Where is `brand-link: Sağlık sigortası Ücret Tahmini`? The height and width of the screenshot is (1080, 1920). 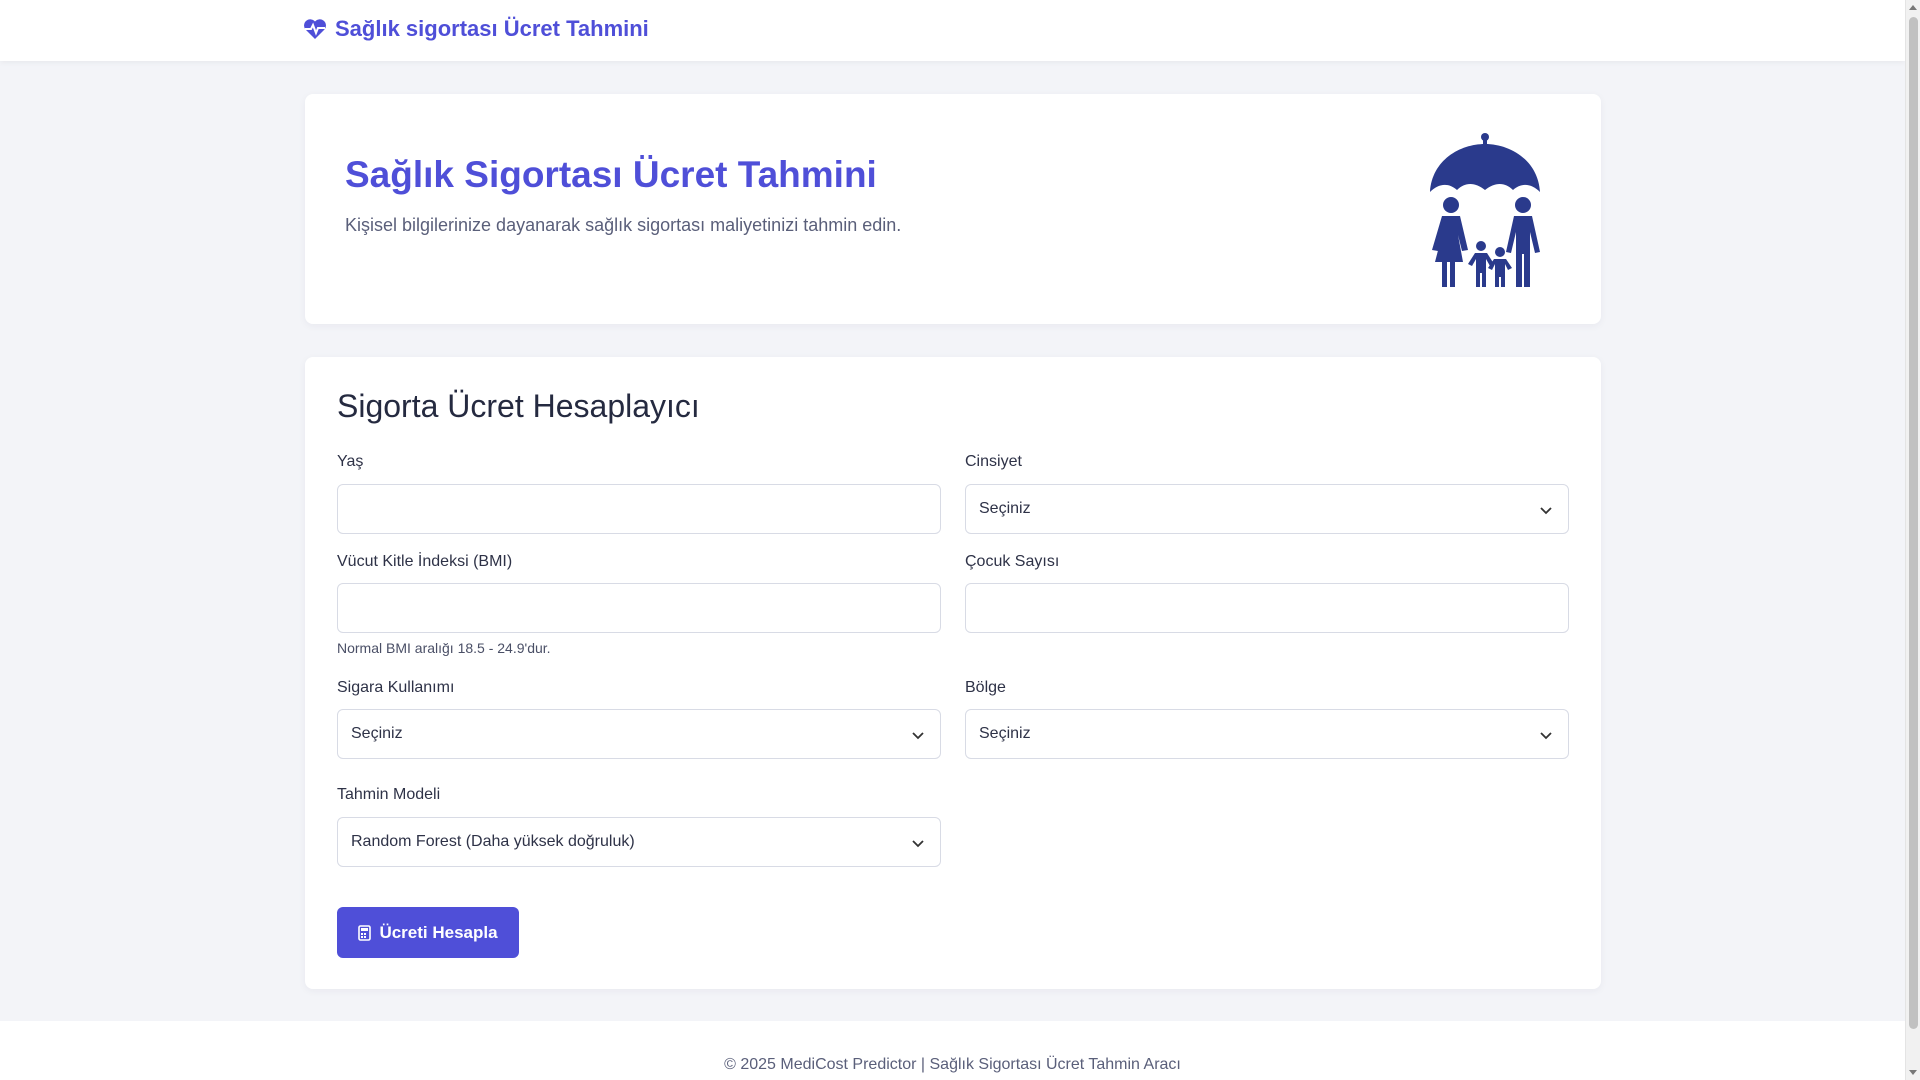 brand-link: Sağlık sigortası Ücret Tahmini is located at coordinates (476, 29).